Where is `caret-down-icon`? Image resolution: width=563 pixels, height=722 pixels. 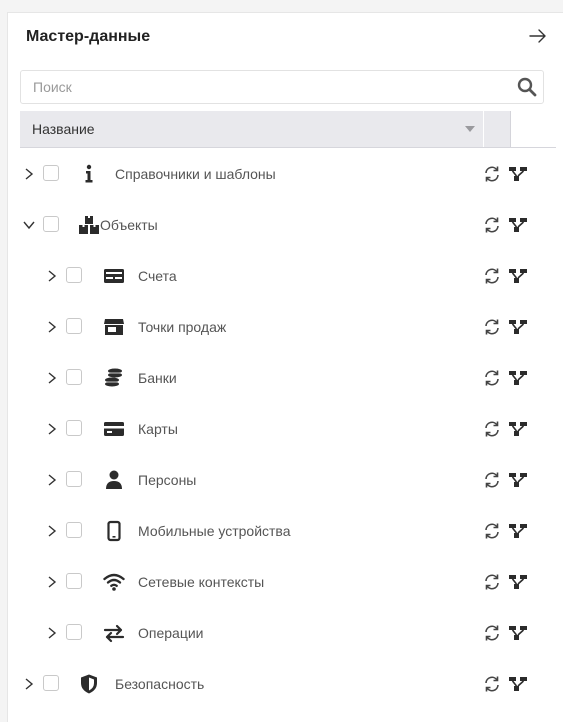
caret-down-icon is located at coordinates (470, 129).